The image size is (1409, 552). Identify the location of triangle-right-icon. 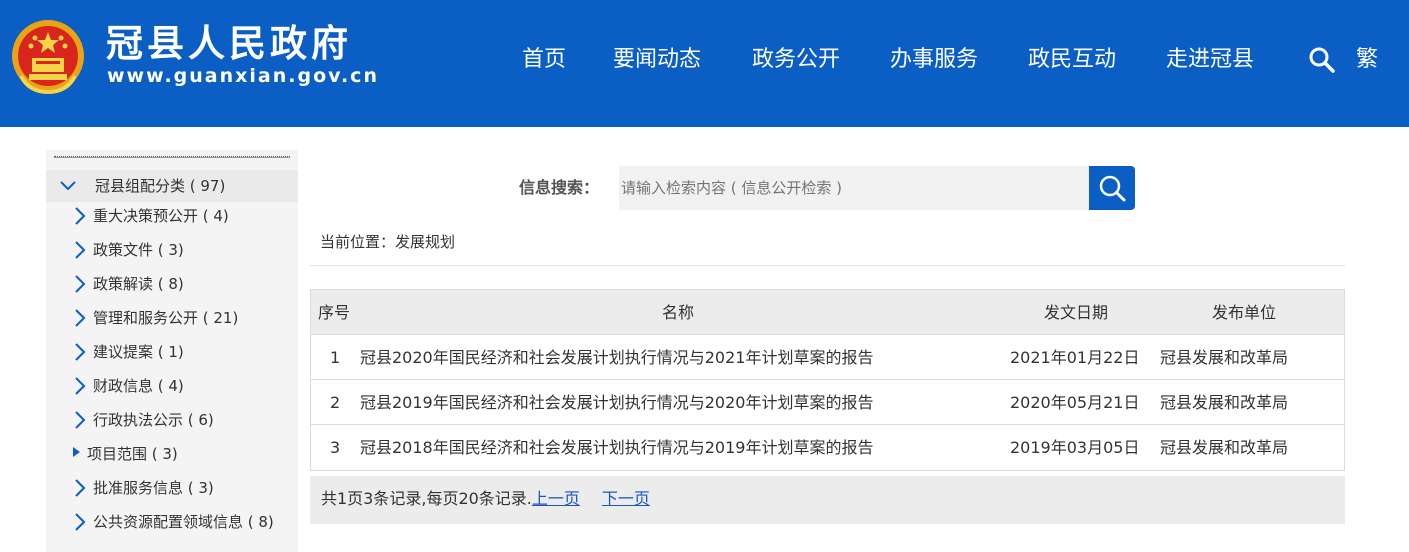
(76, 452).